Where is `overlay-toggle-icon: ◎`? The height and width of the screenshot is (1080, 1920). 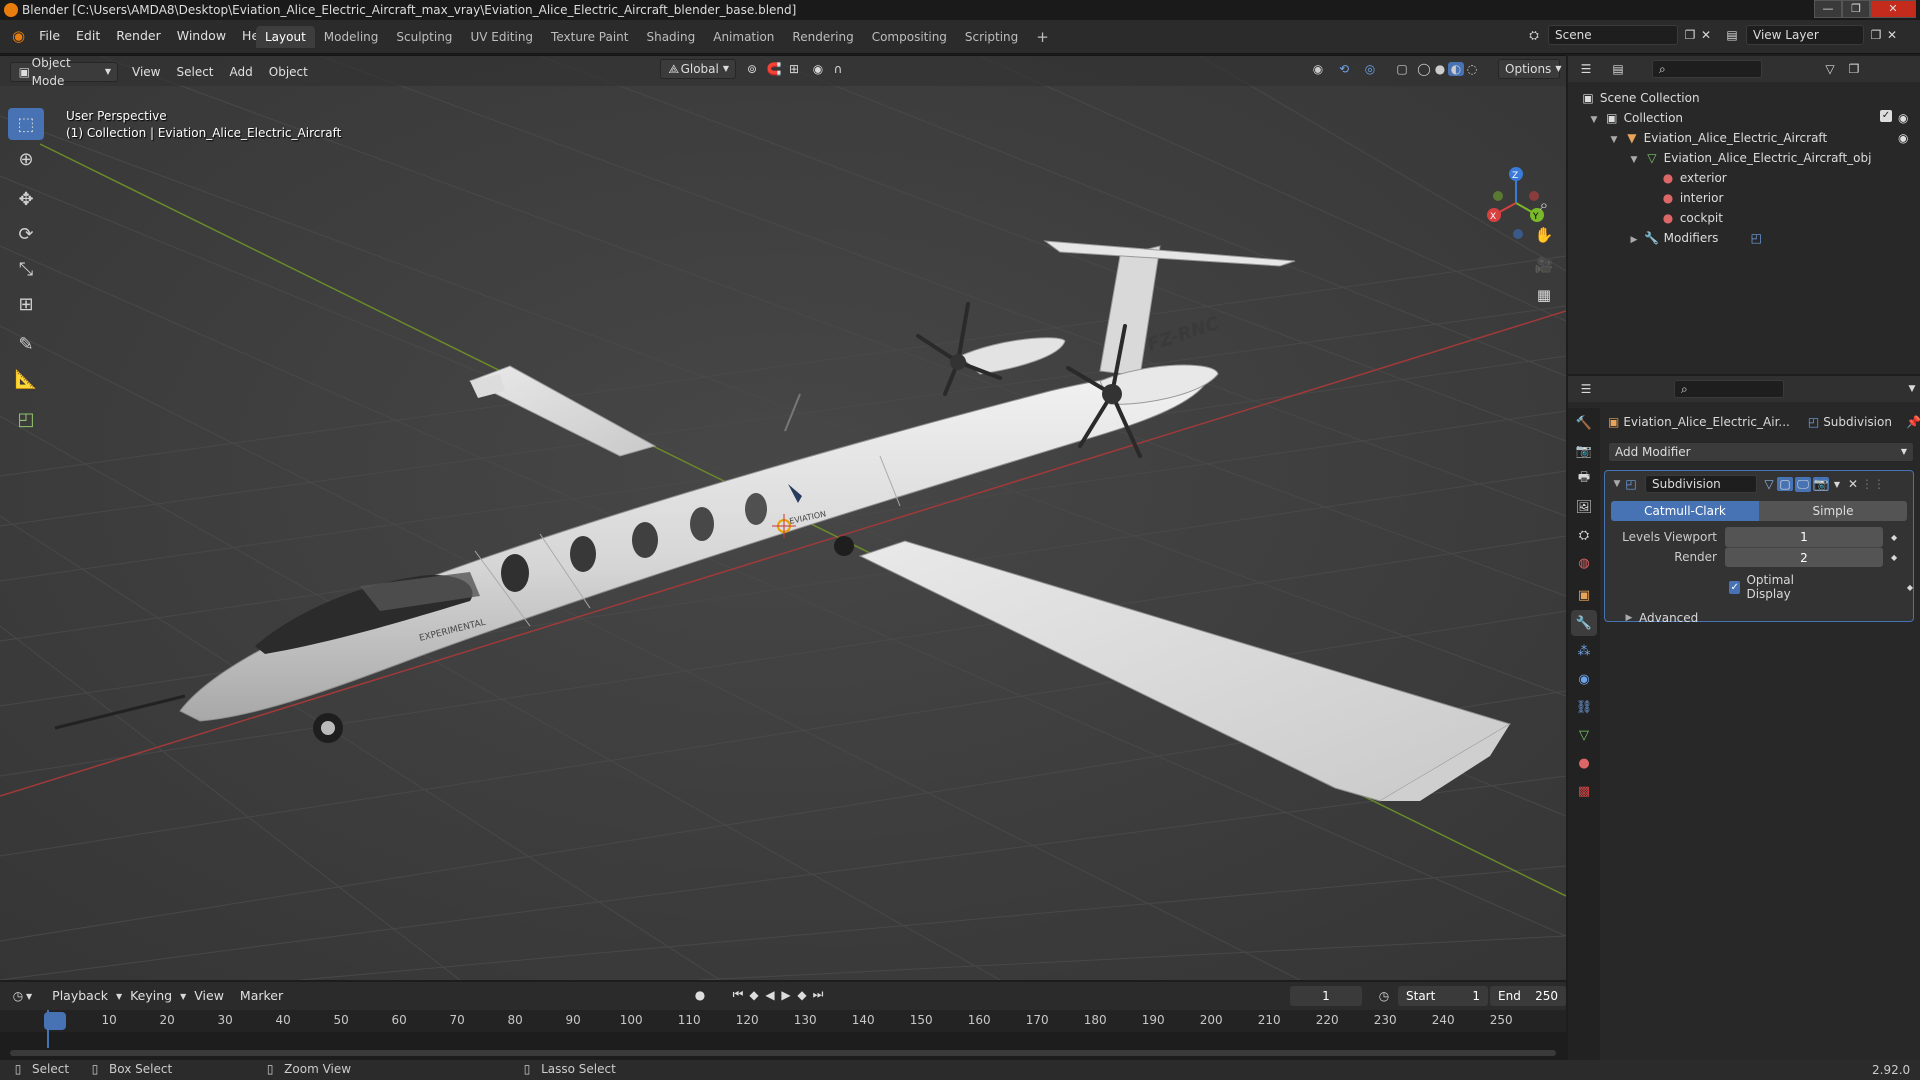
overlay-toggle-icon: ◎ is located at coordinates (1370, 69).